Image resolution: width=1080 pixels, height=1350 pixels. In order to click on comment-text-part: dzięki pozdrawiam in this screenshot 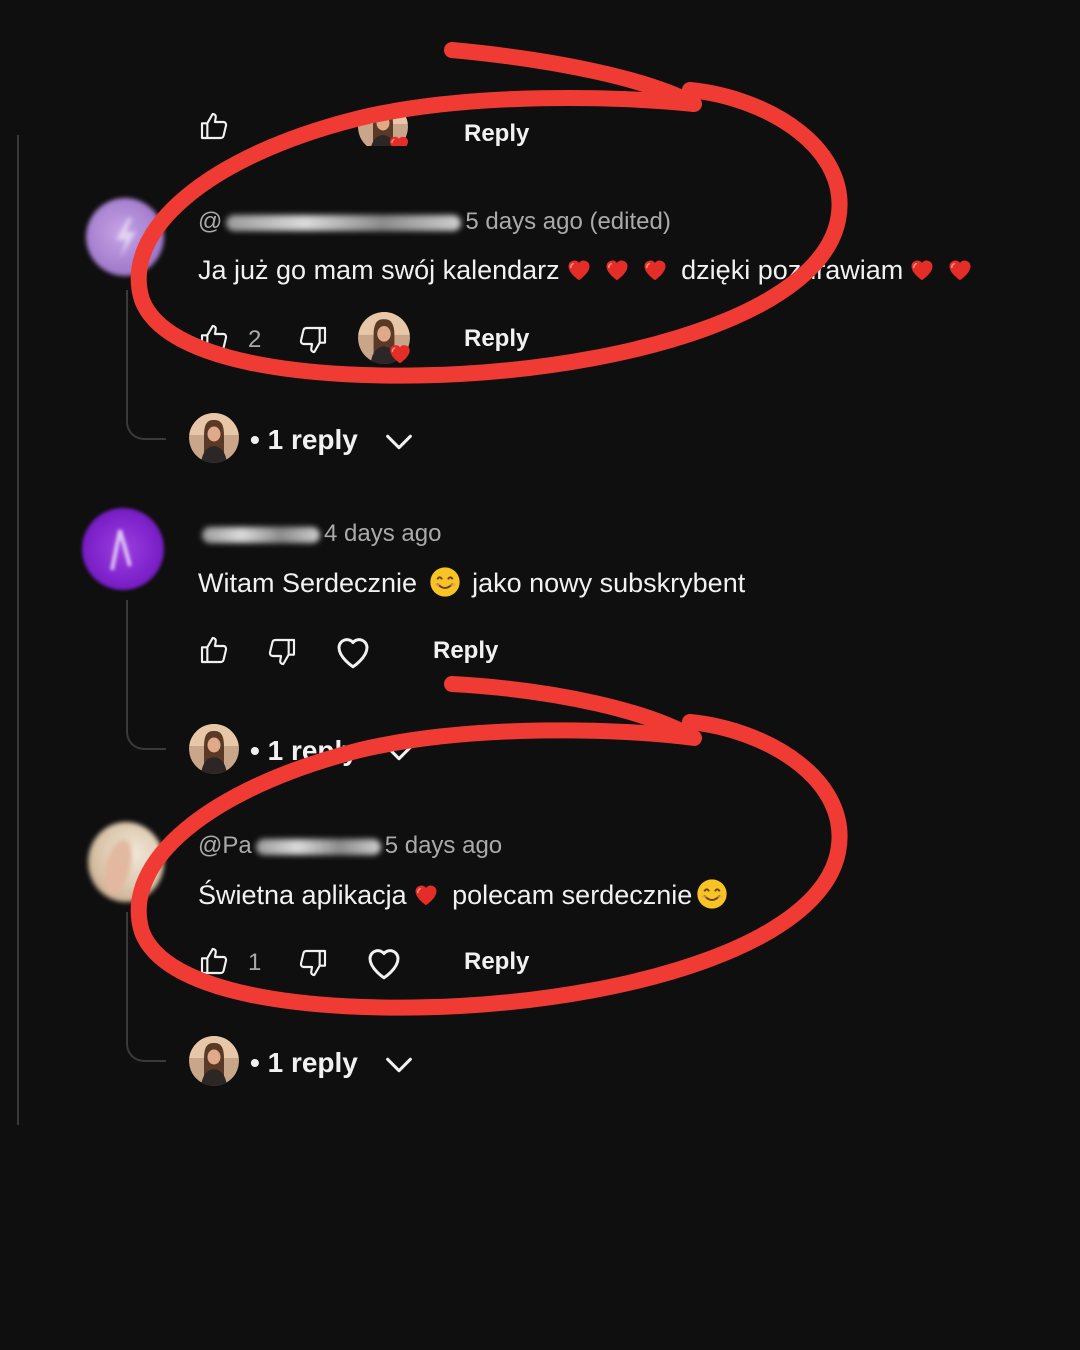, I will do `click(788, 270)`.